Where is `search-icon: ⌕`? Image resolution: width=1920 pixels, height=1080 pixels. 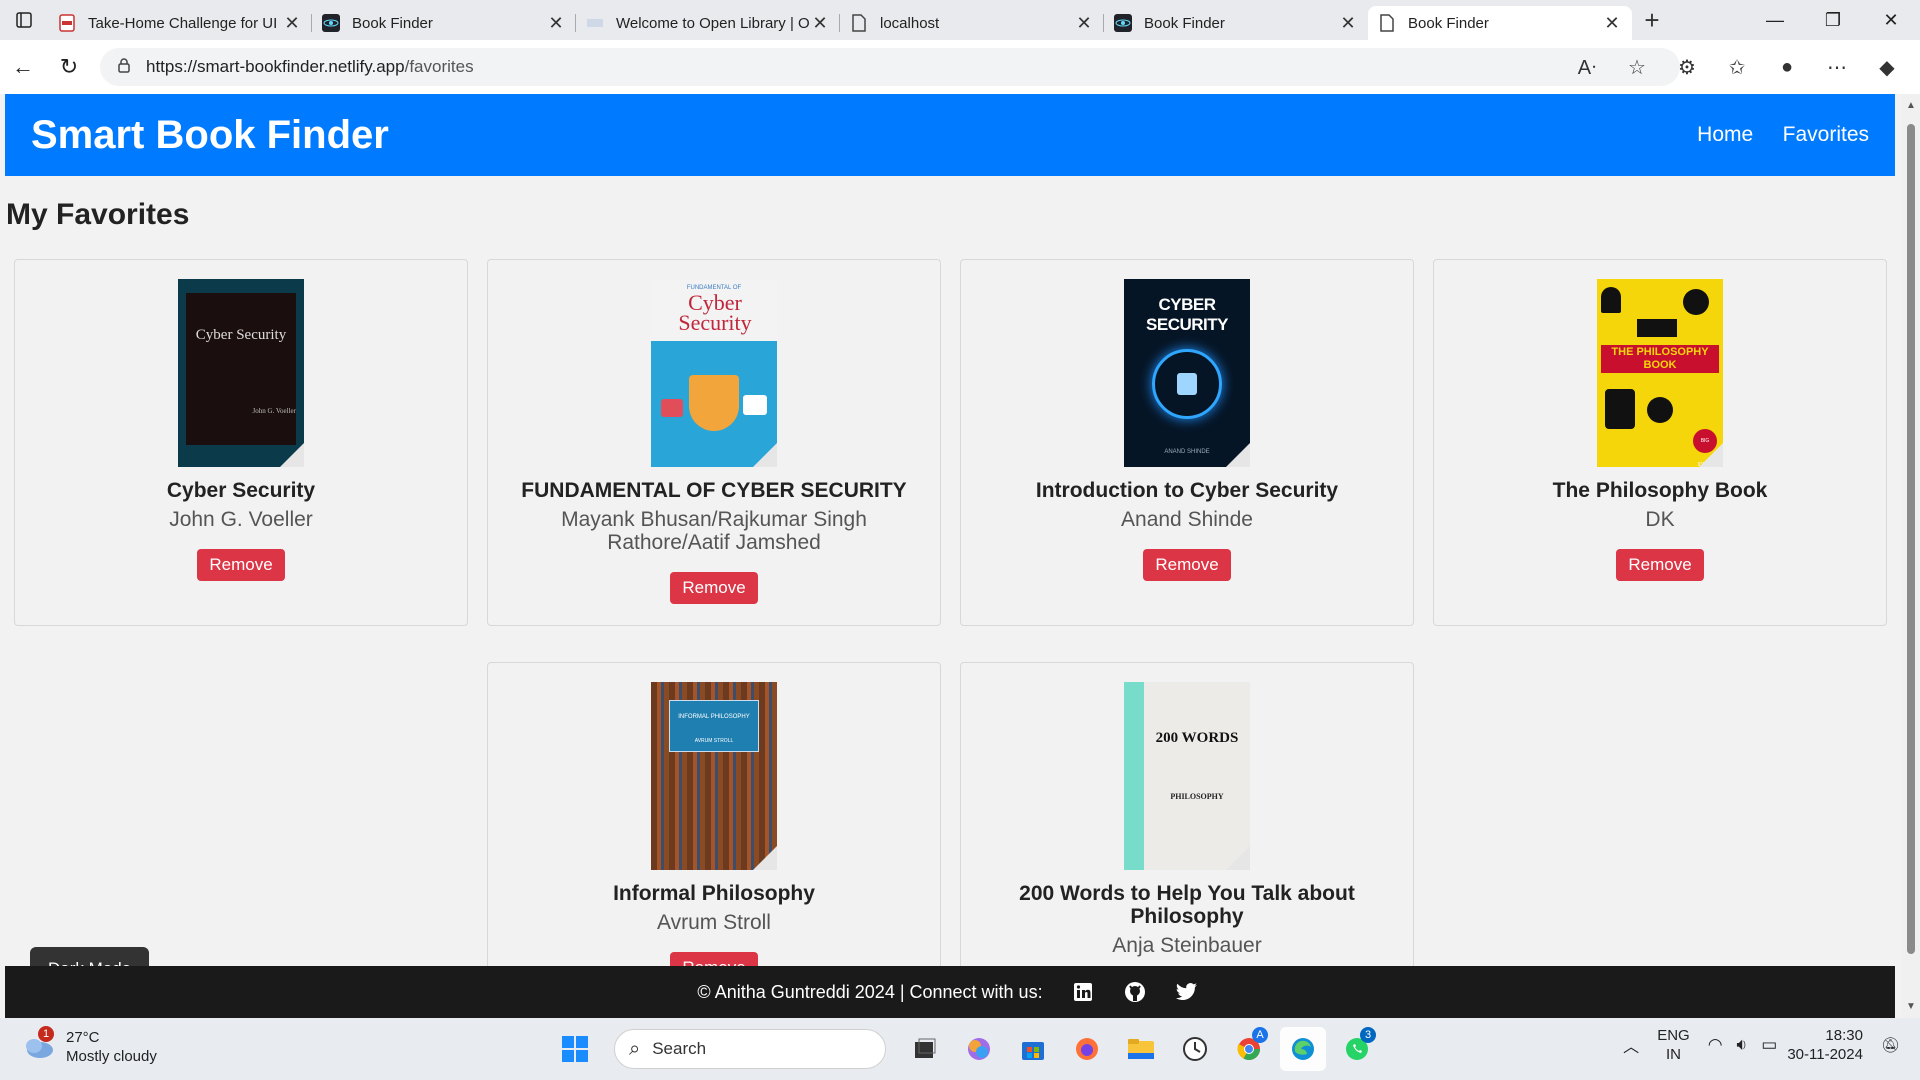 search-icon: ⌕ is located at coordinates (635, 1048).